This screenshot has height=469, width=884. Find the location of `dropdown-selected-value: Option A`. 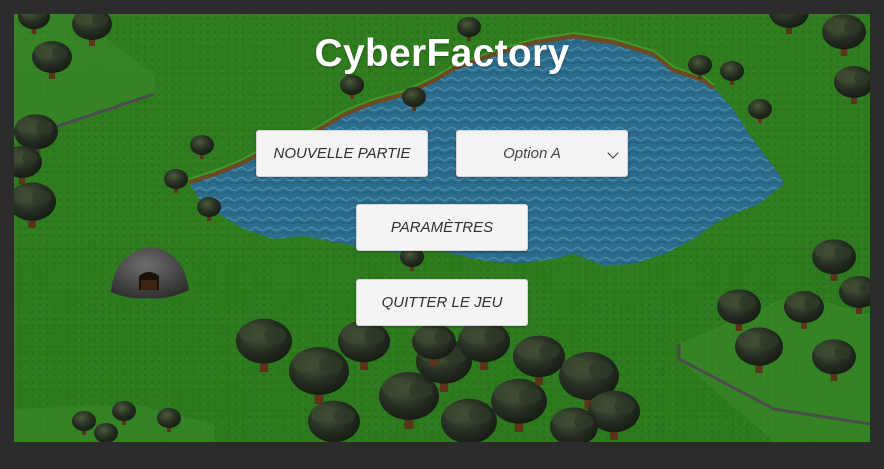

dropdown-selected-value: Option A is located at coordinates (532, 153).